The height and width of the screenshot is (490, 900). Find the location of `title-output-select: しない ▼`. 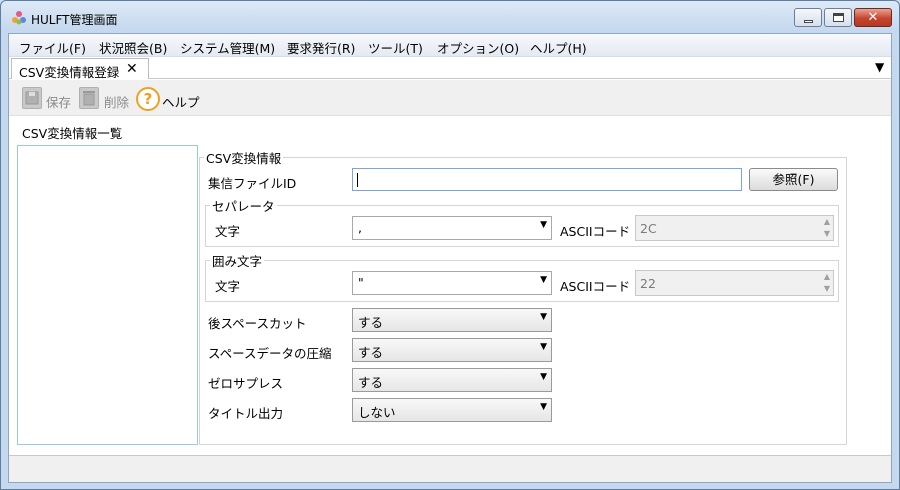

title-output-select: しない ▼ is located at coordinates (452, 410).